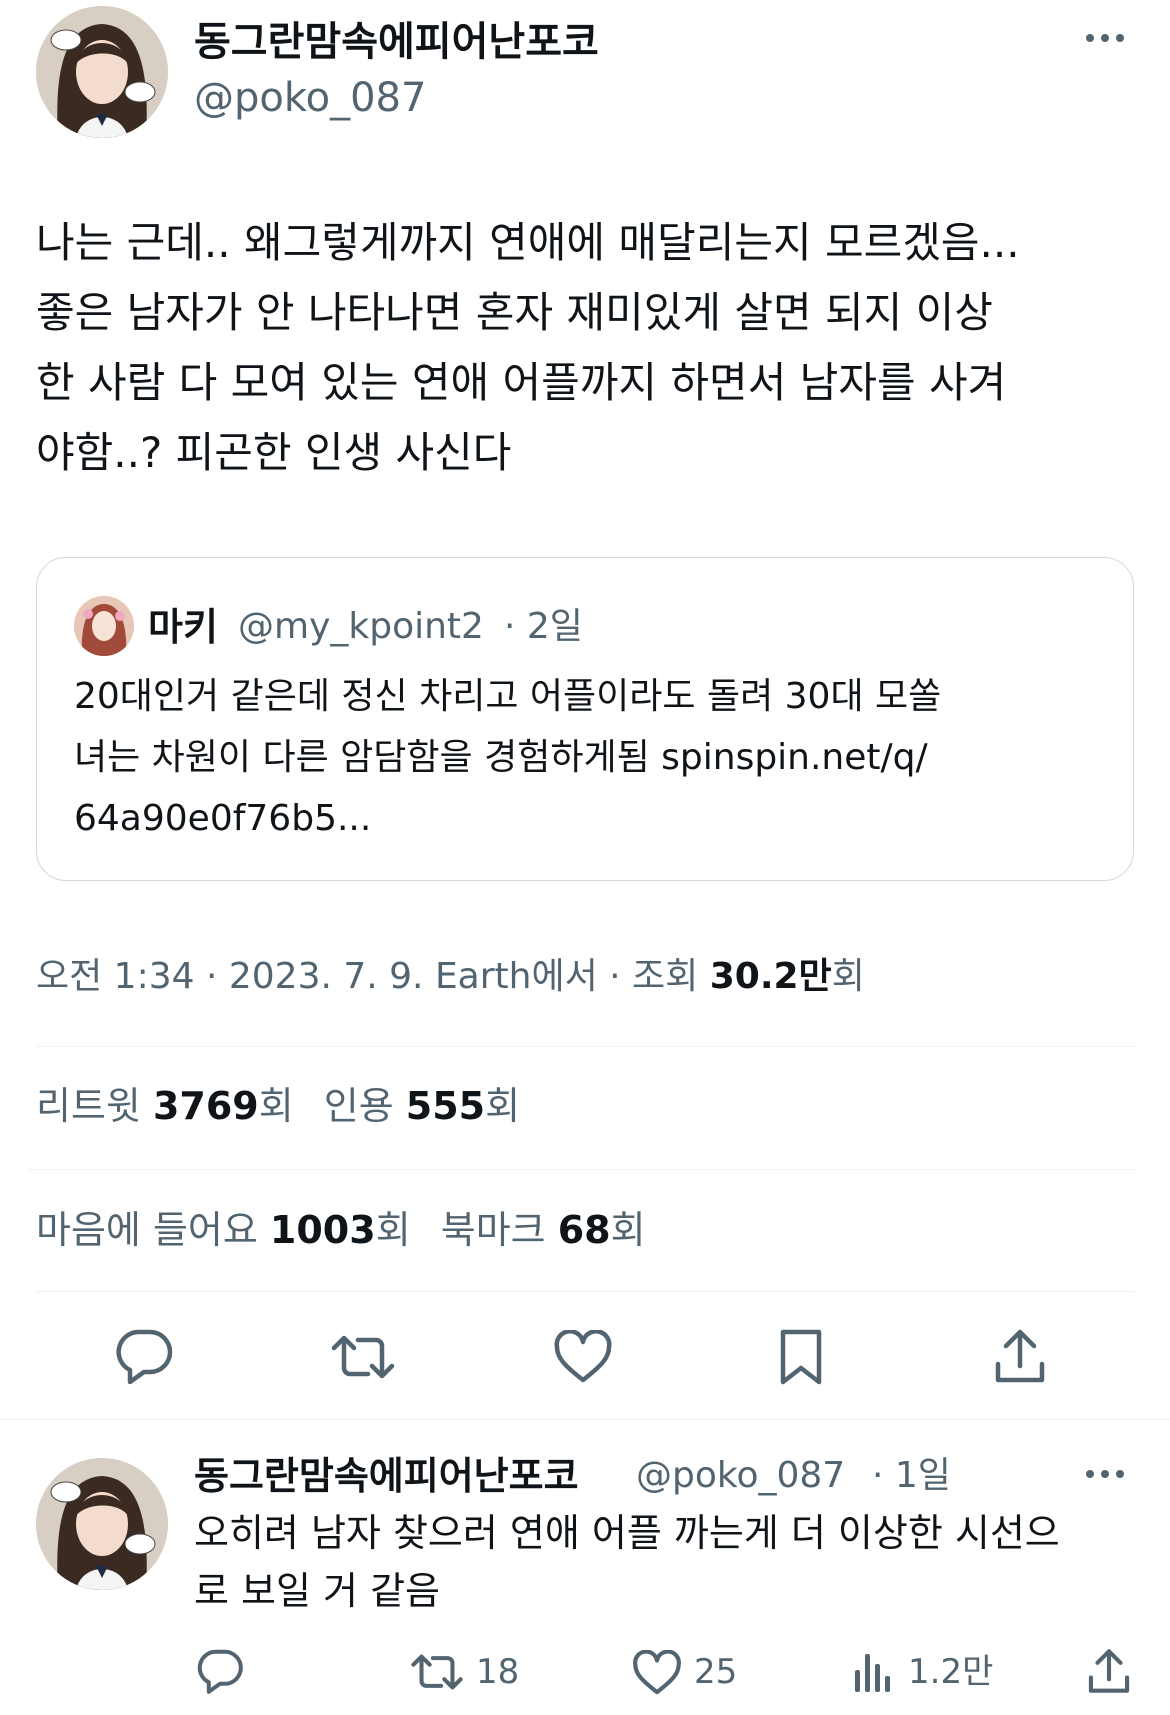 This screenshot has width=1170, height=1715. What do you see at coordinates (1105, 1474) in the screenshot?
I see `reply-more-options-icon` at bounding box center [1105, 1474].